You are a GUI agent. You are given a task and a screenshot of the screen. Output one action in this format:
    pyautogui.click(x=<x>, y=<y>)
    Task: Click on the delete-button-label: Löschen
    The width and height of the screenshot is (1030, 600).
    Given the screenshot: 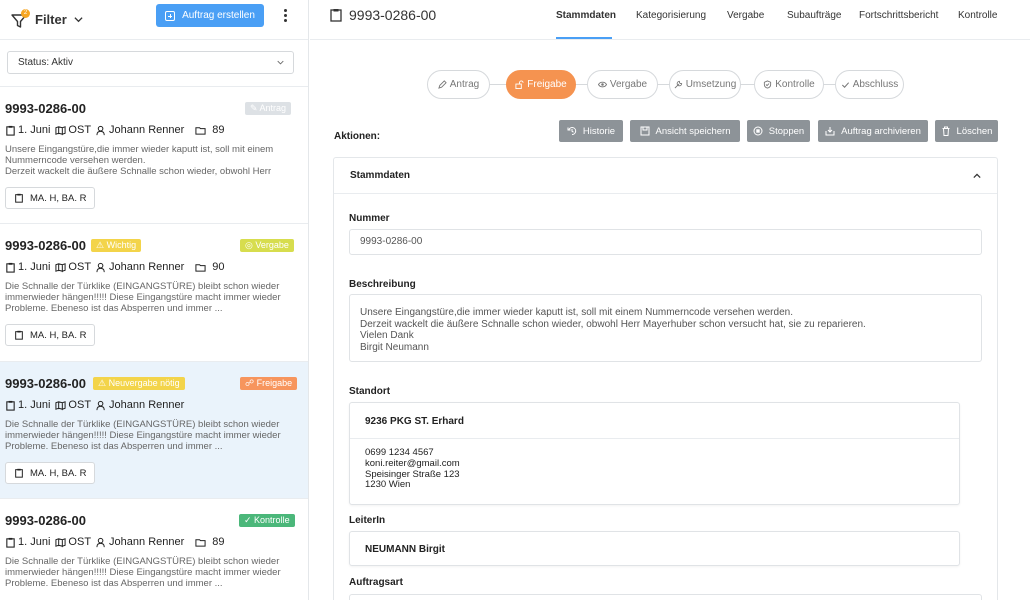 What is the action you would take?
    pyautogui.click(x=974, y=131)
    